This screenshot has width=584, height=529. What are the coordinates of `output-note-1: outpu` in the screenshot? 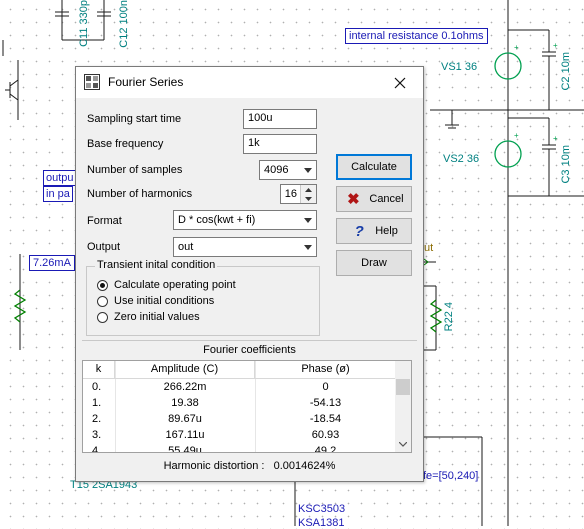 It's located at (60, 178).